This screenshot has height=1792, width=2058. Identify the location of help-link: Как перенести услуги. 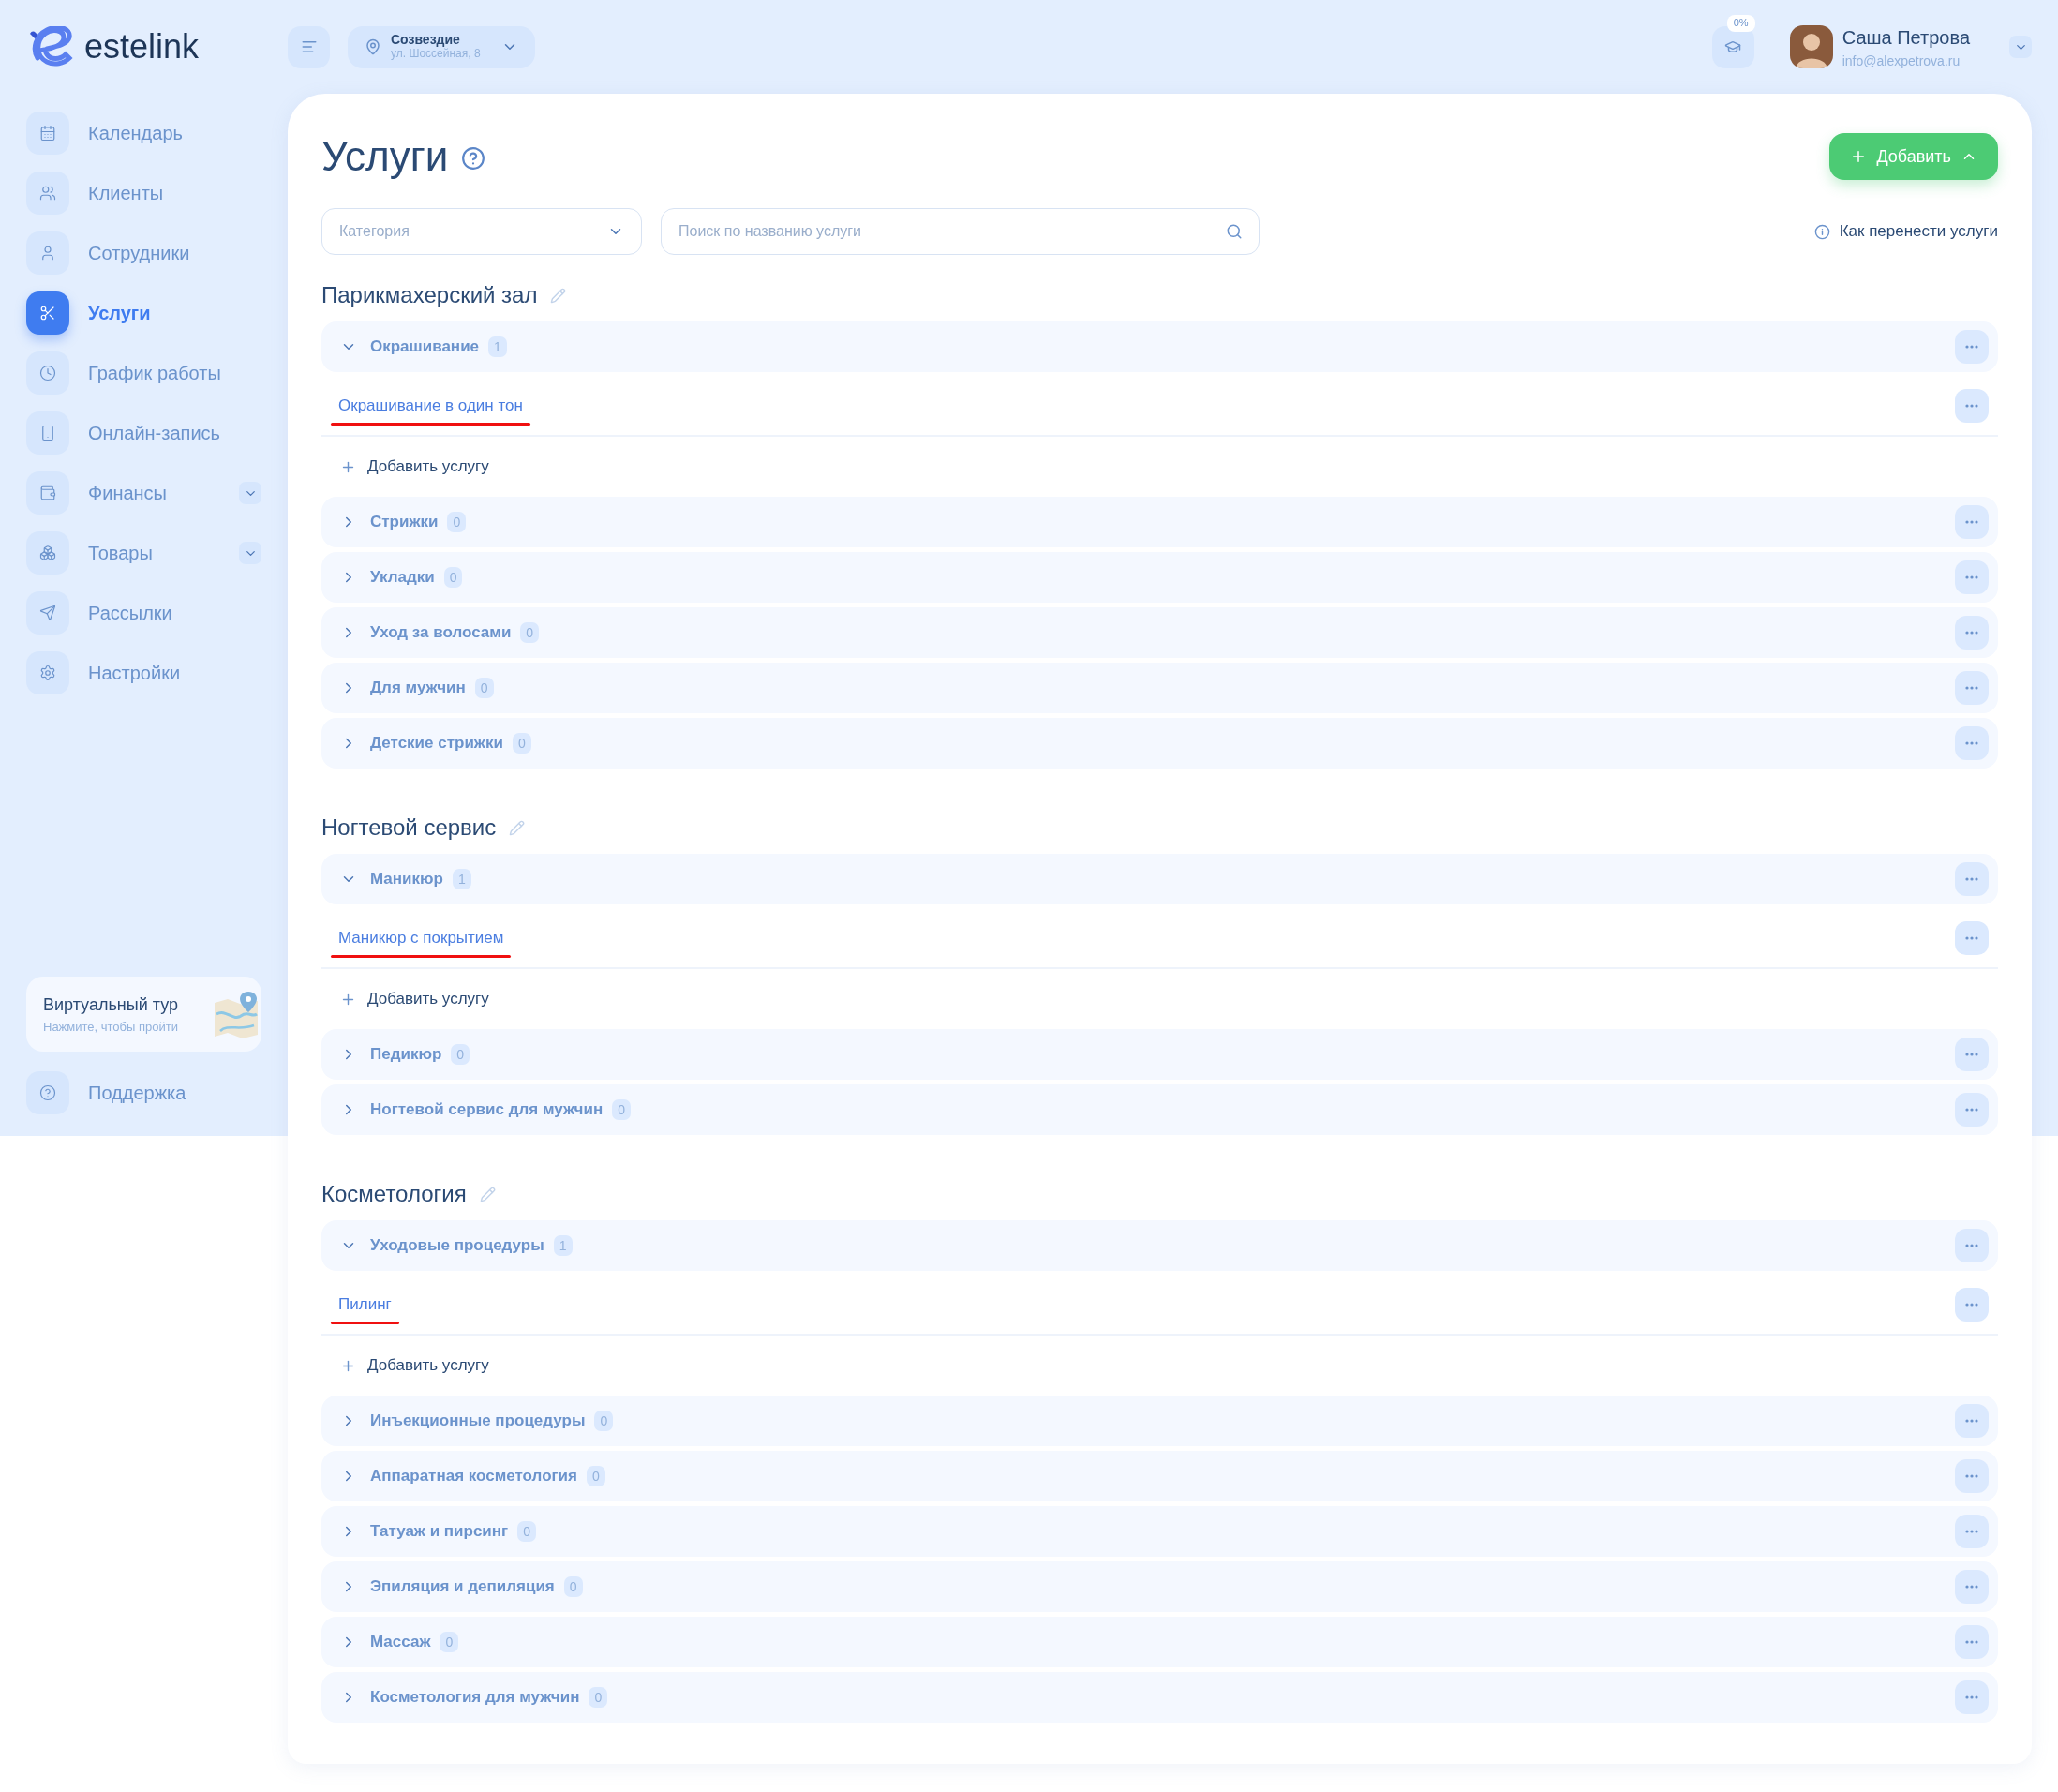
(1905, 232).